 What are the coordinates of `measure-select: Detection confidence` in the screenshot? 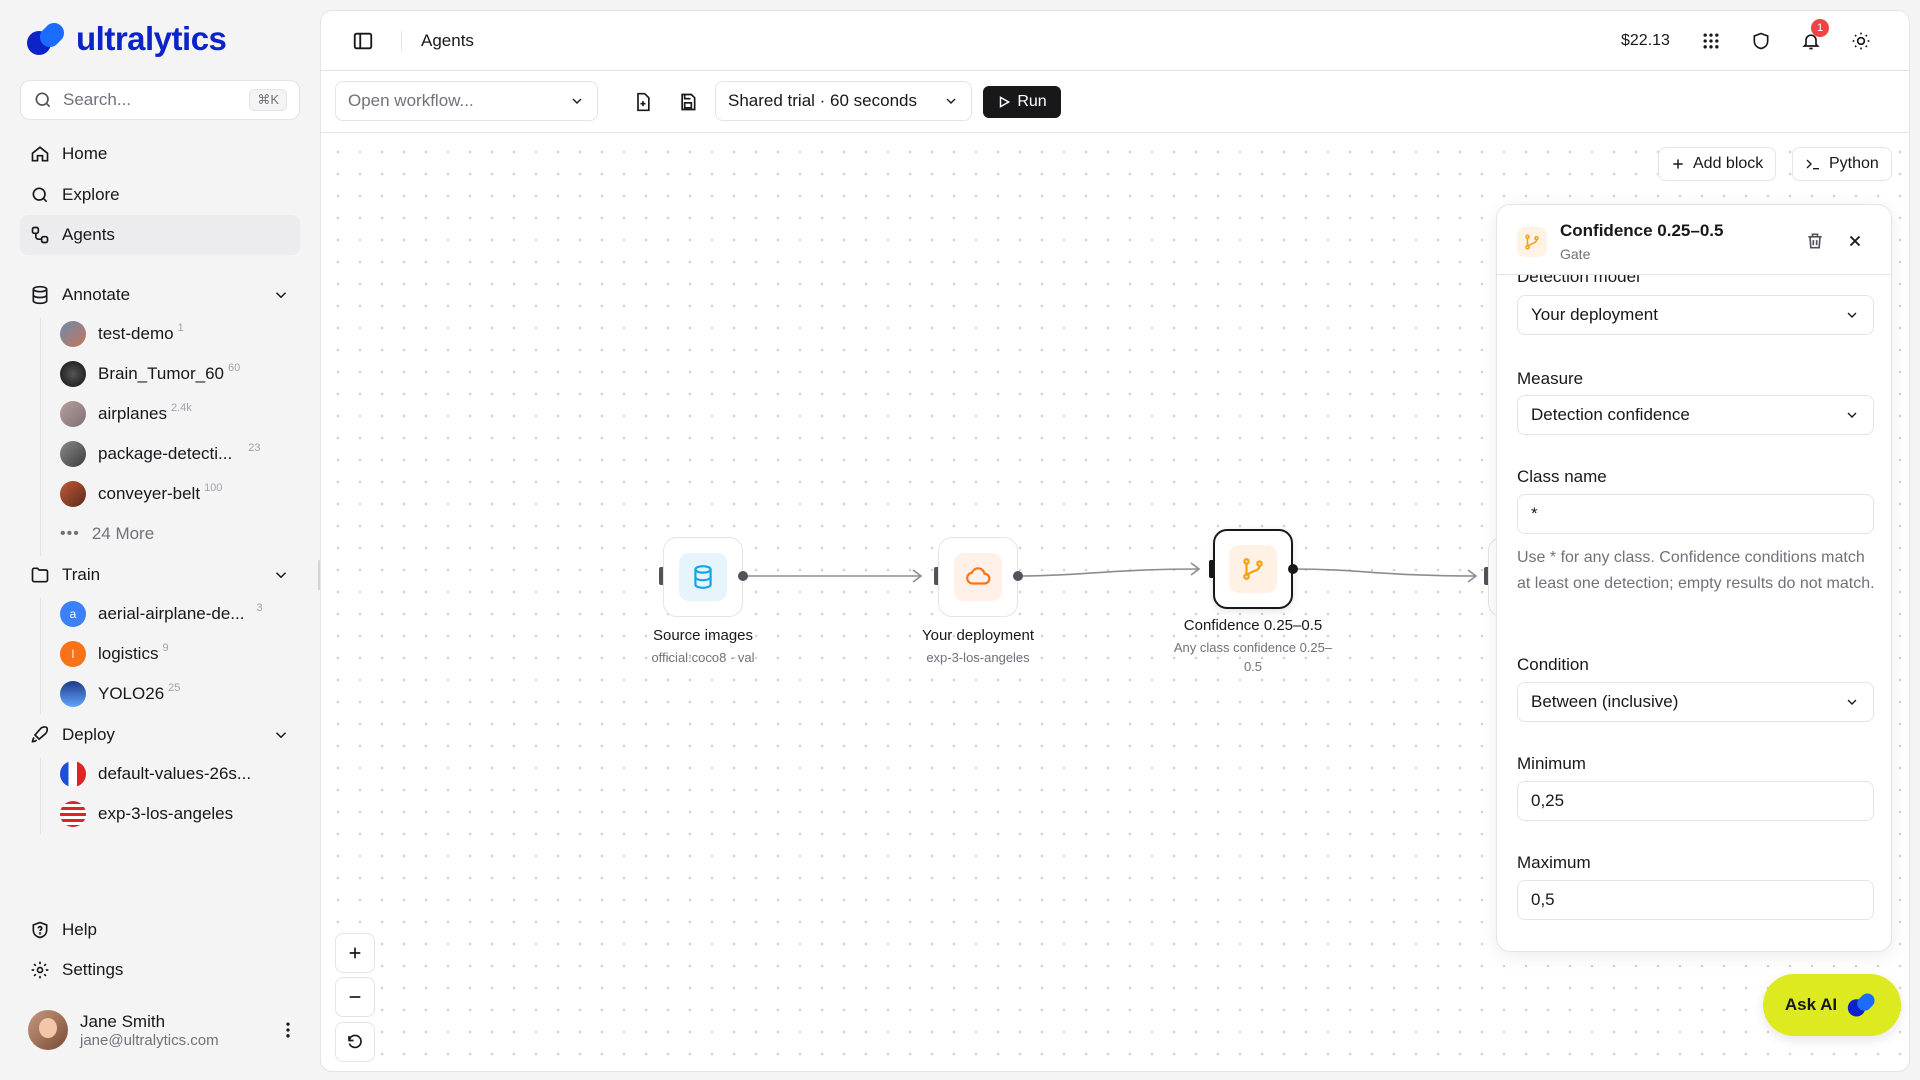 It's located at (1695, 415).